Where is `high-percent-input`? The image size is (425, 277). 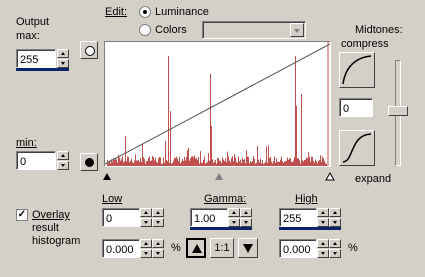
high-percent-input is located at coordinates (298, 248).